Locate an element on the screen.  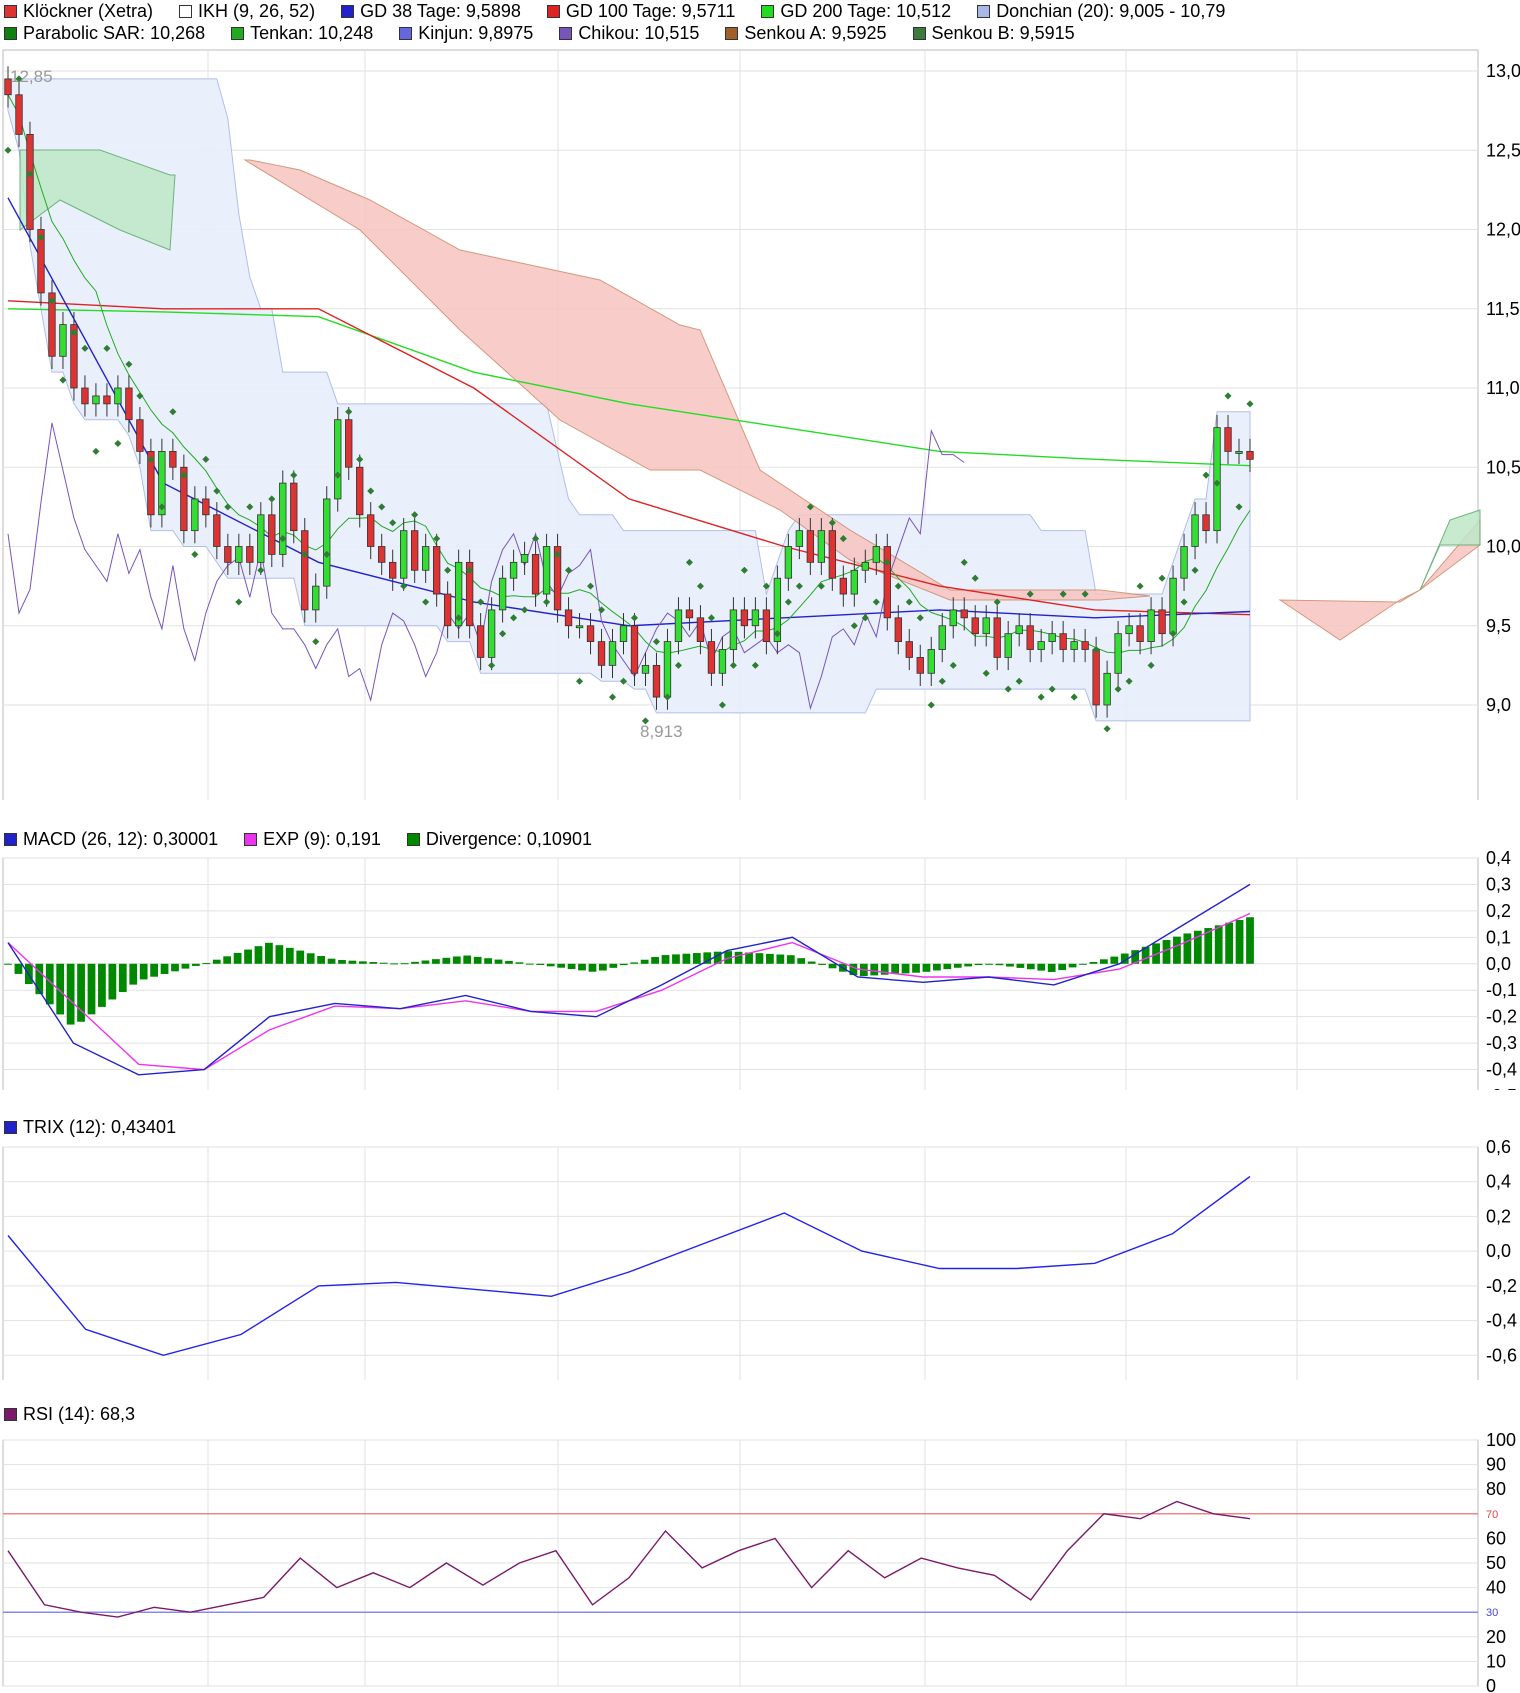
price-y-tick-label: 9,5 is located at coordinates (1498, 626).